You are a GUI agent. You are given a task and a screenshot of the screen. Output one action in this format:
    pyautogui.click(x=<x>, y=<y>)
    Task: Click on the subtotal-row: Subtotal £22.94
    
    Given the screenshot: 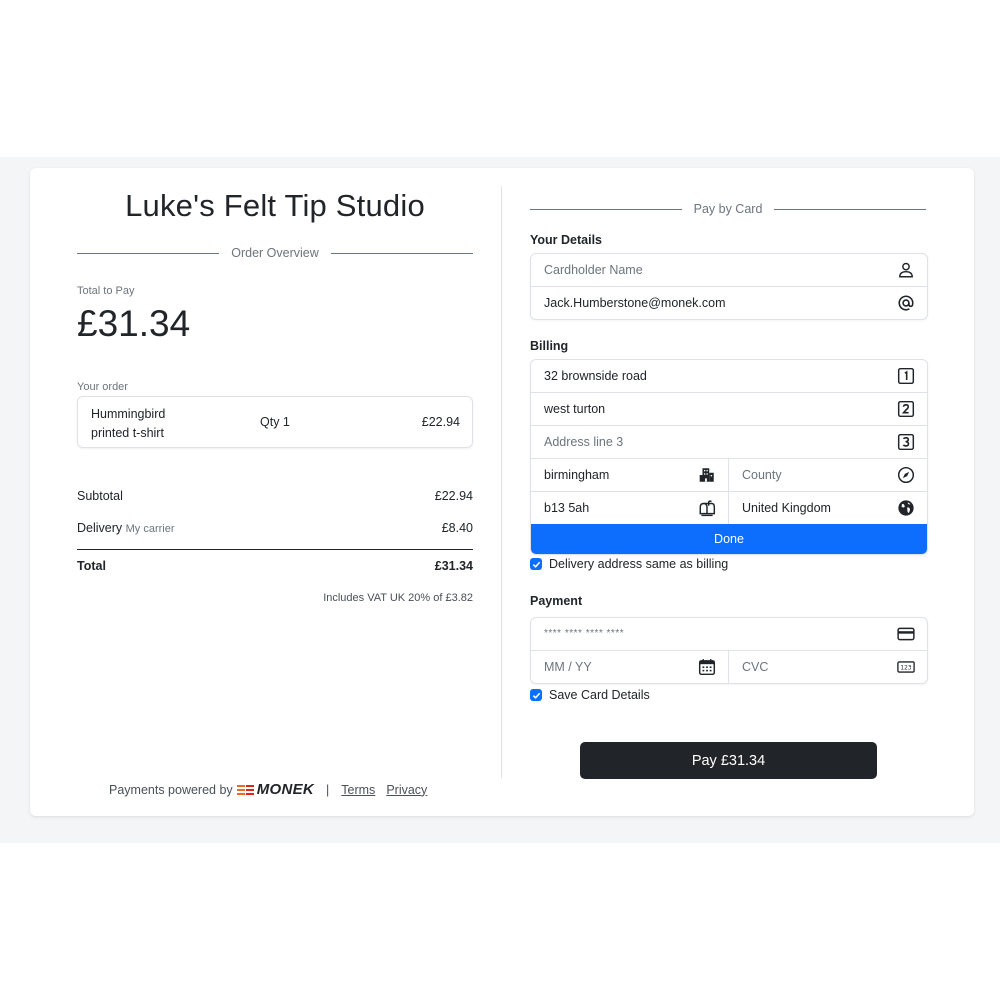 What is the action you would take?
    pyautogui.click(x=275, y=496)
    